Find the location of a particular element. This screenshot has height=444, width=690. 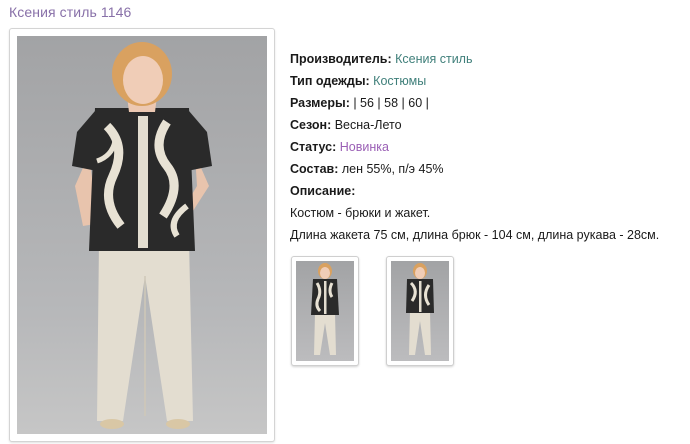

sizes-value: | 56 | 58 | 60 | is located at coordinates (391, 103).